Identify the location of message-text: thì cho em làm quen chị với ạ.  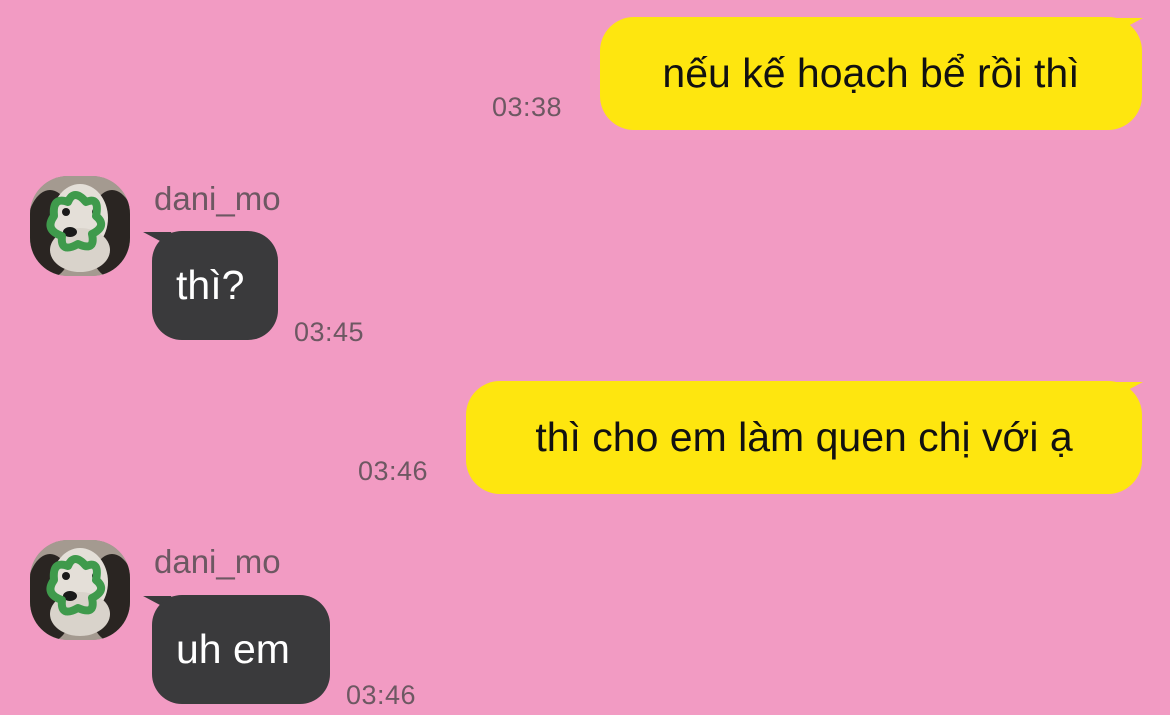
(804, 437).